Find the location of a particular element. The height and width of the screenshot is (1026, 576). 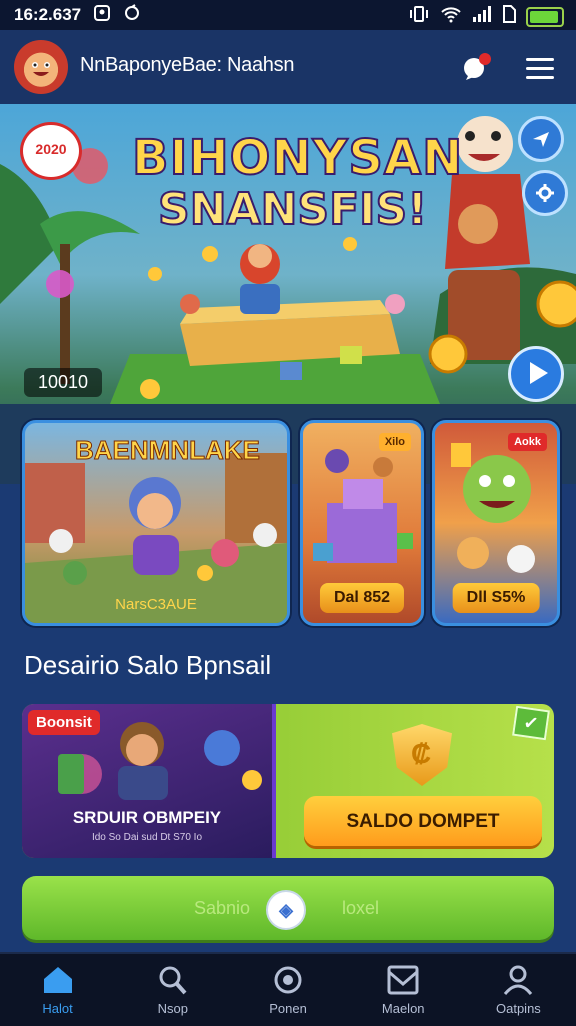

event-badge: 2020 is located at coordinates (51, 151).